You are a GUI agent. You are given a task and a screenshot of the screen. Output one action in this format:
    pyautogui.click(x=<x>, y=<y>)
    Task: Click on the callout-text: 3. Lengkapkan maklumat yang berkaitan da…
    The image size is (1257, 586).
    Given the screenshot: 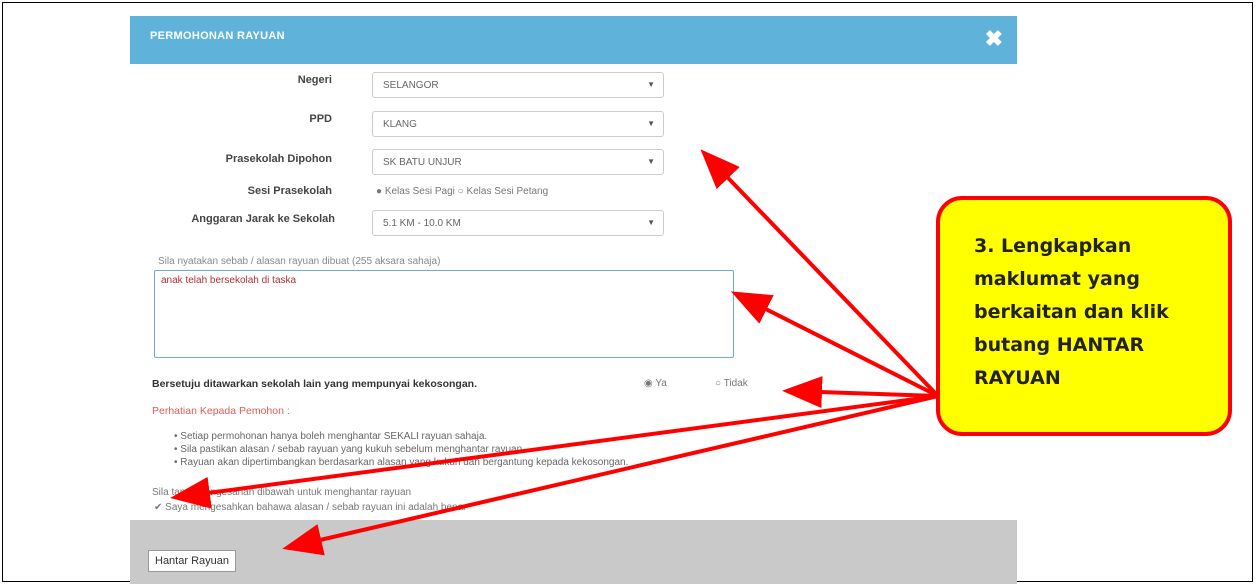 What is the action you would take?
    pyautogui.click(x=1071, y=312)
    